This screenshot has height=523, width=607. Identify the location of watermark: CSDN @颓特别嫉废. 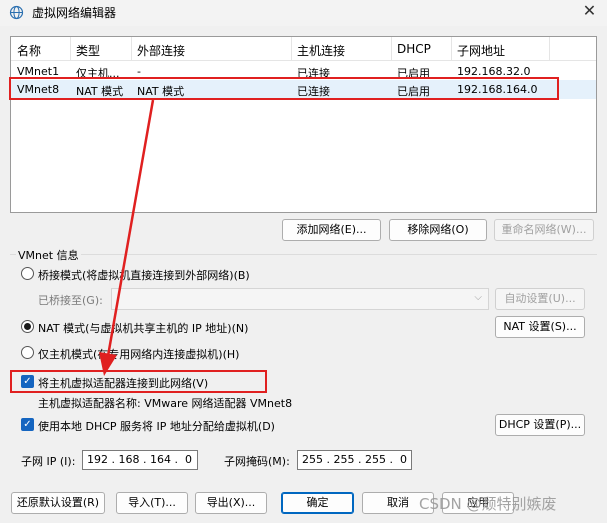
(488, 504).